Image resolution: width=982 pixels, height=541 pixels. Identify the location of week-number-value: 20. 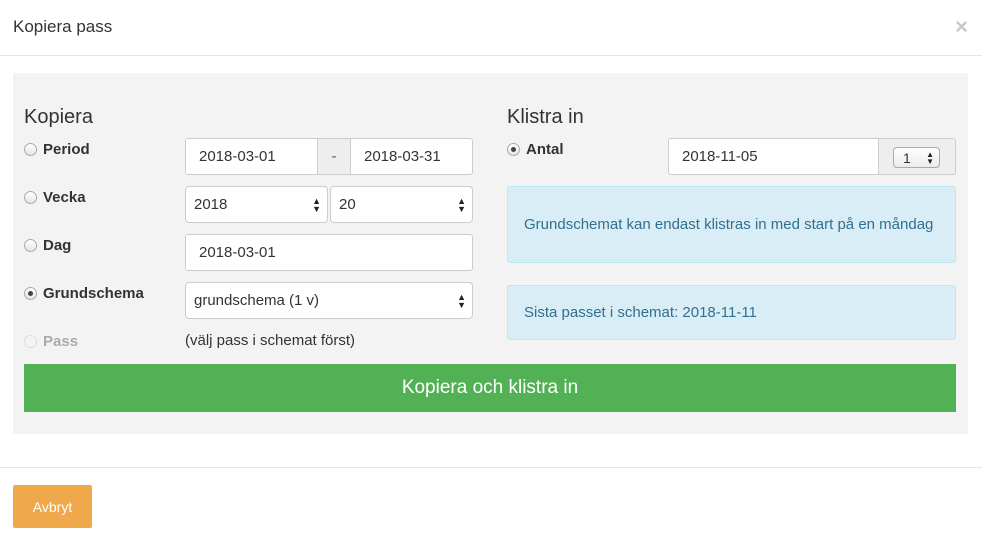
(347, 204).